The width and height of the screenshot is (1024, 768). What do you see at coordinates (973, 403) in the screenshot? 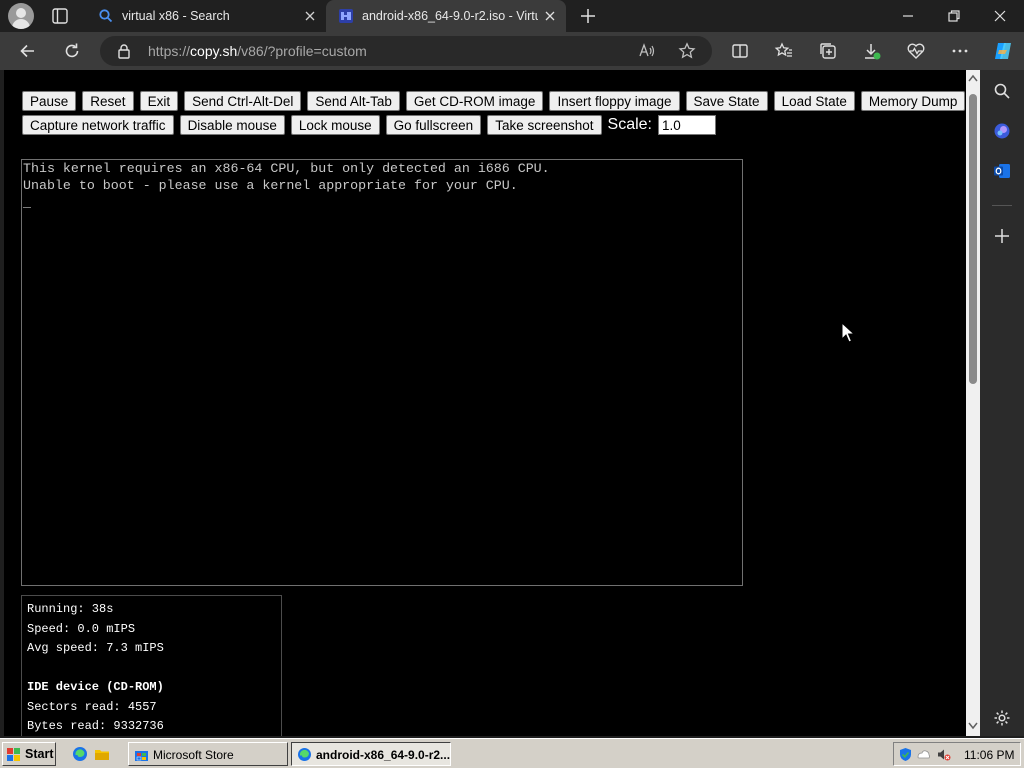
I see `page-scrollbar` at bounding box center [973, 403].